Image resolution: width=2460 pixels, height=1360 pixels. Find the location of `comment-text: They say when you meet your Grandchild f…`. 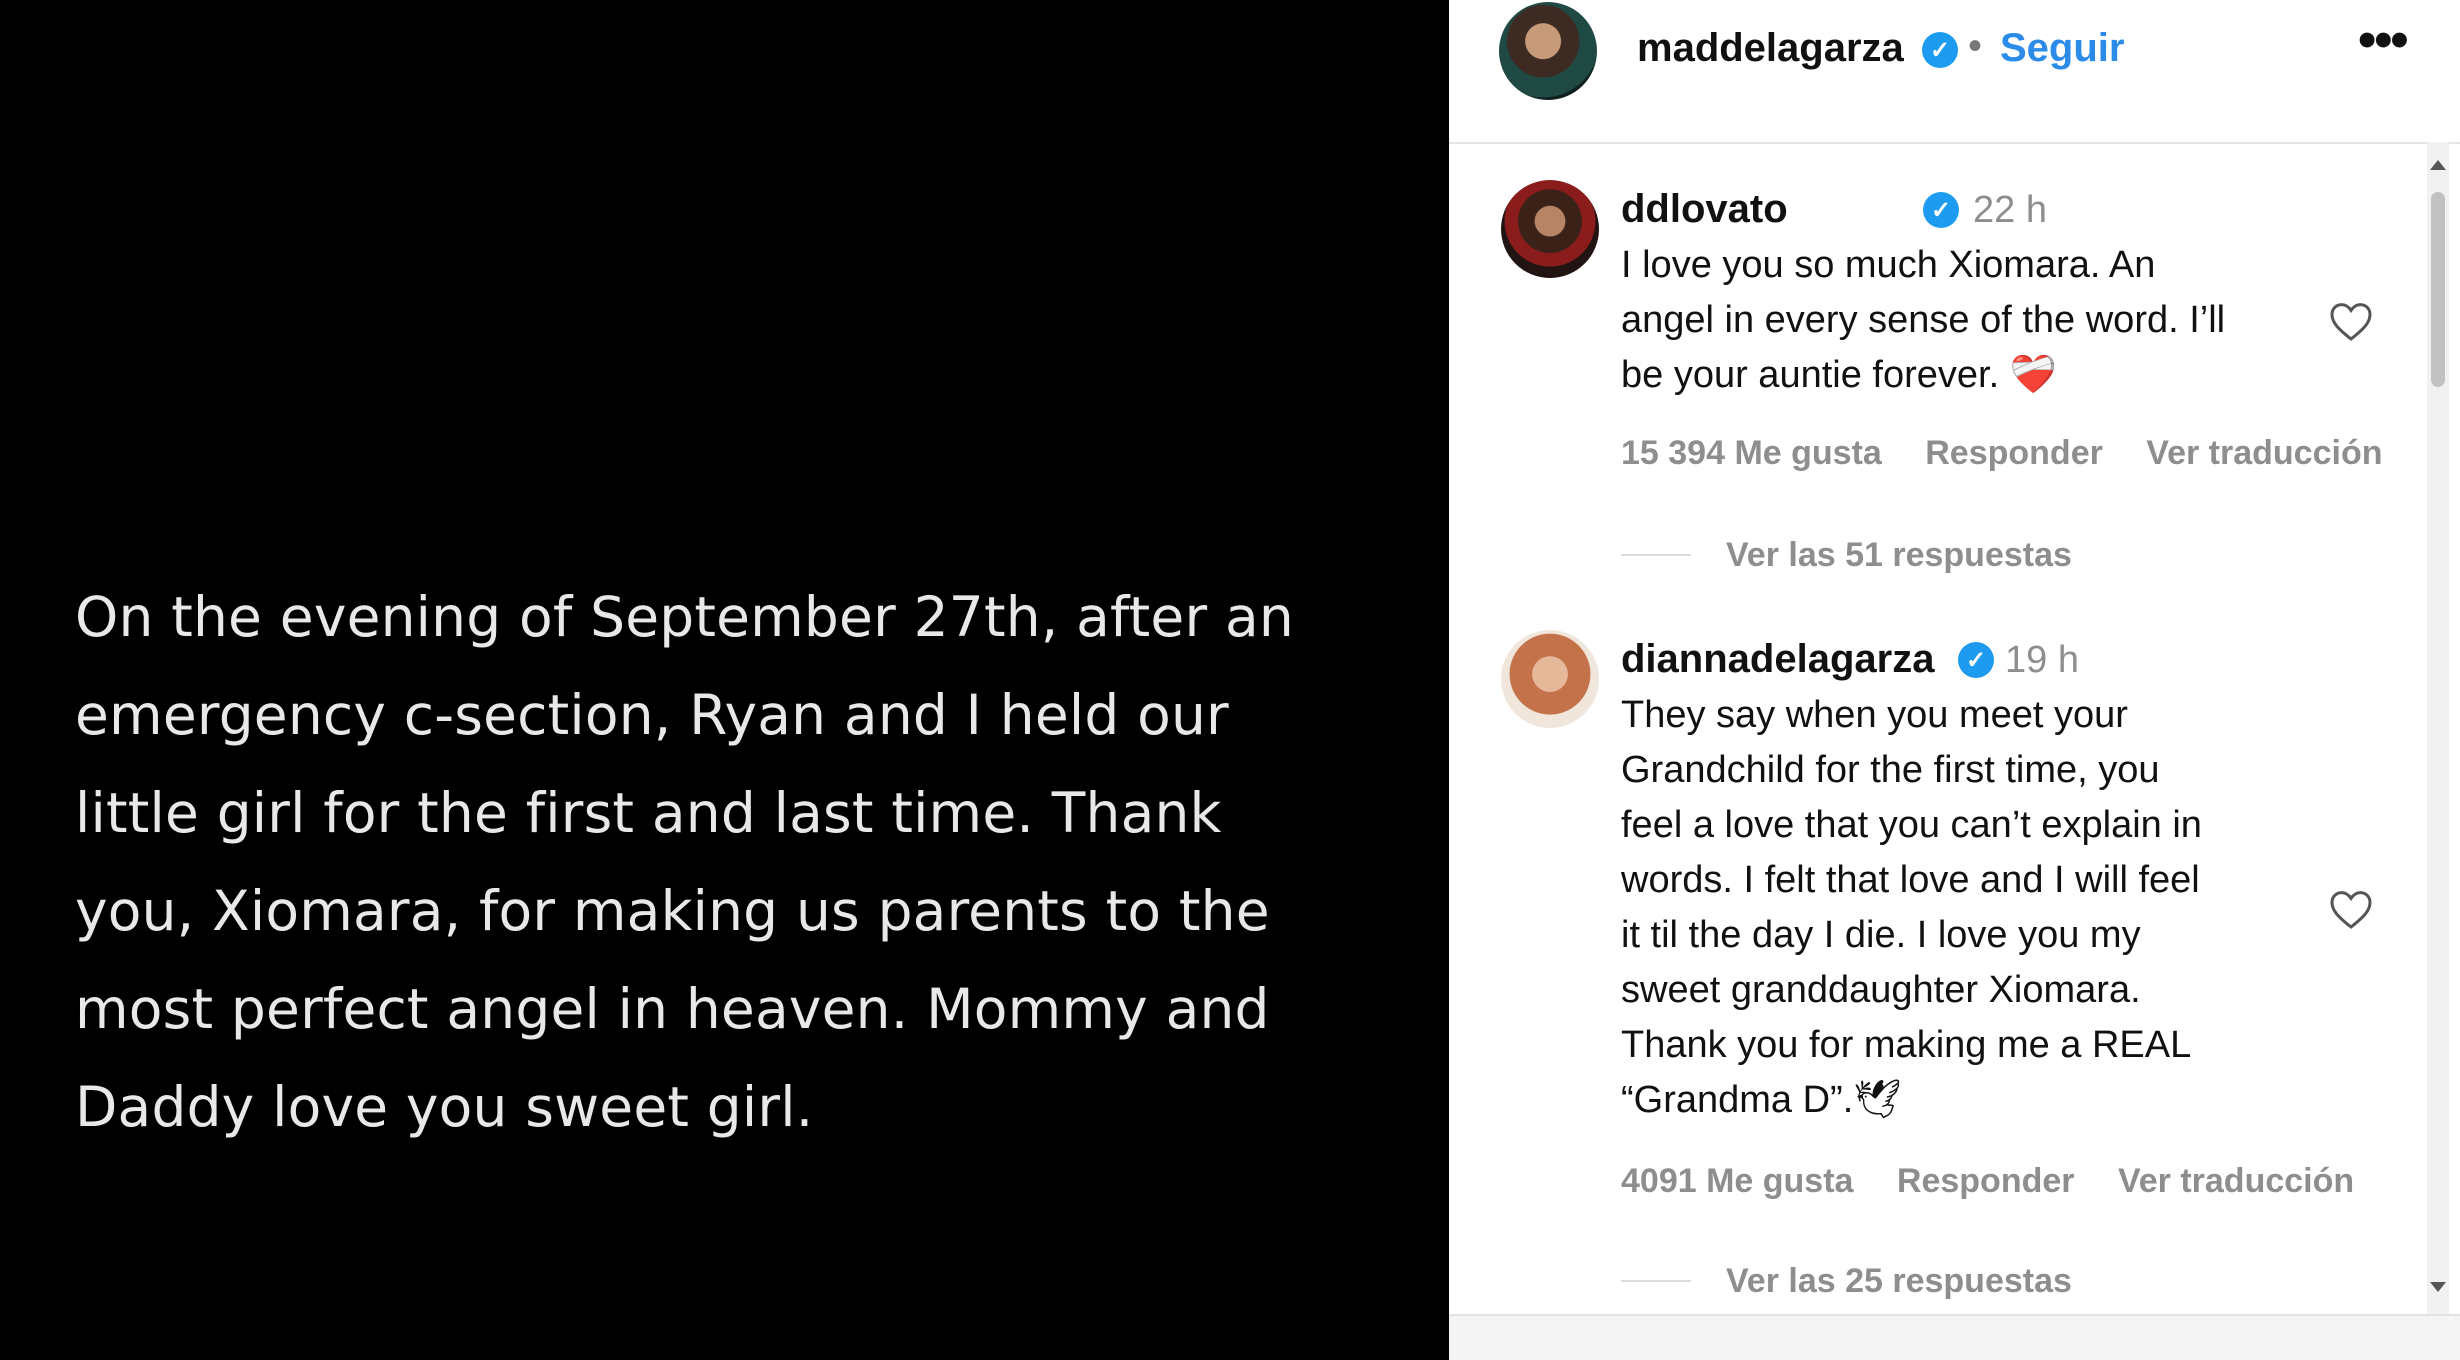

comment-text: They say when you meet your Grandchild f… is located at coordinates (1911, 907).